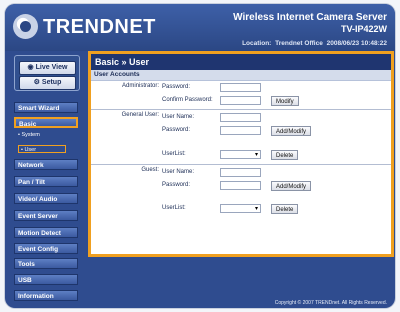 The image size is (400, 312). Describe the element at coordinates (176, 185) in the screenshot. I see `guest-password-label: Password:` at that location.